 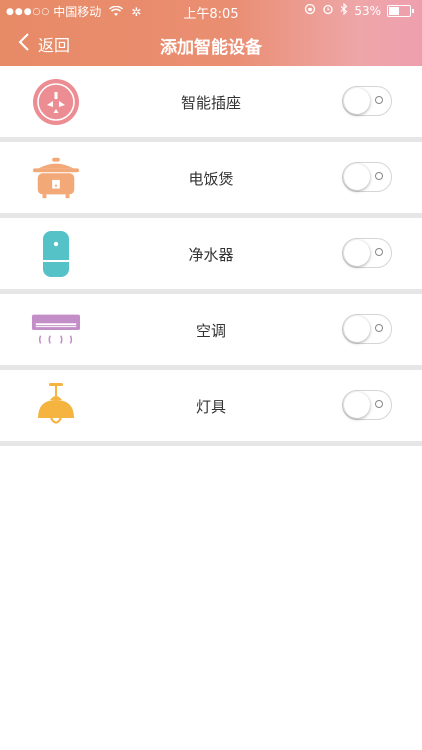 What do you see at coordinates (211, 408) in the screenshot?
I see `device-row-lamp: 灯具` at bounding box center [211, 408].